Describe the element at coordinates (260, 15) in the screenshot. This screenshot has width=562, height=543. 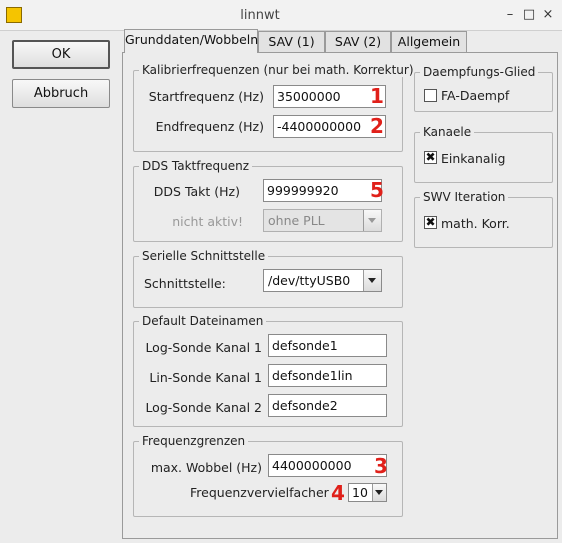
I see `window-title: linnwt` at that location.